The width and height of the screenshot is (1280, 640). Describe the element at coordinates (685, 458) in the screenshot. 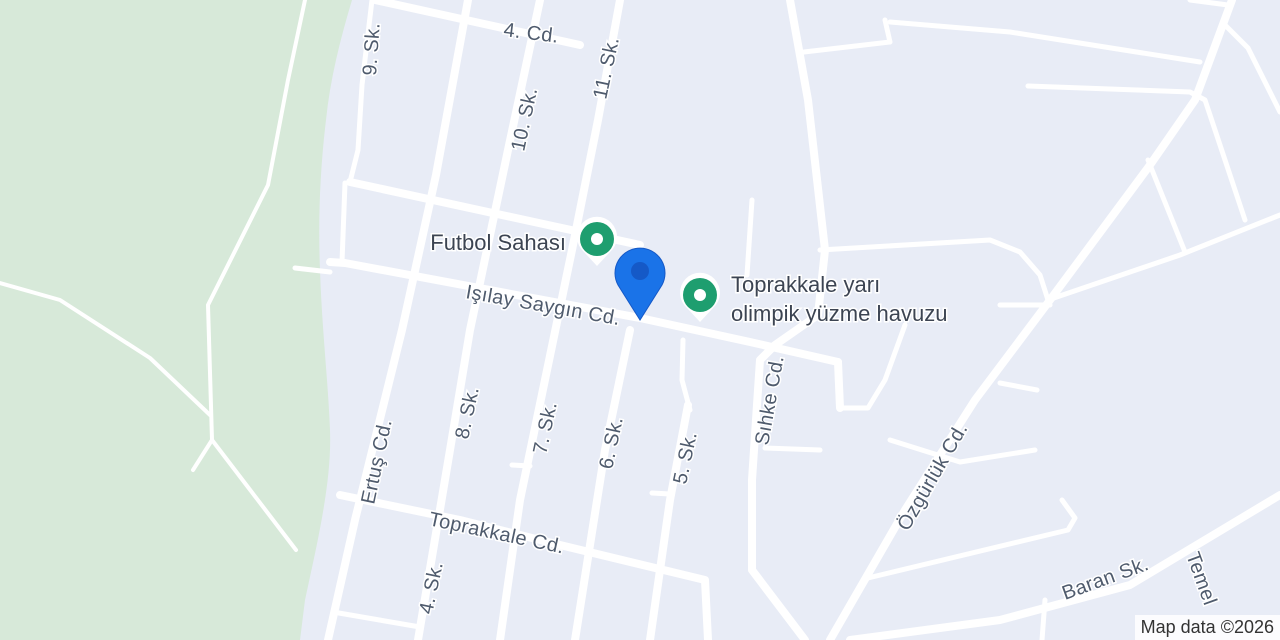

I see `street-label-5-sk: 5. Sk.` at that location.